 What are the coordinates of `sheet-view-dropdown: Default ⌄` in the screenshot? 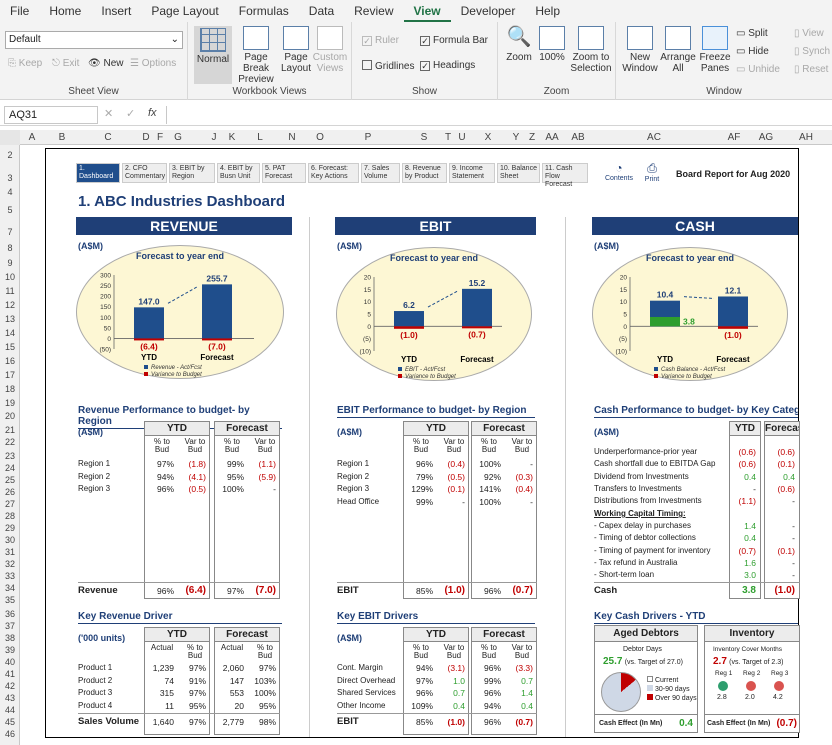 It's located at (94, 40).